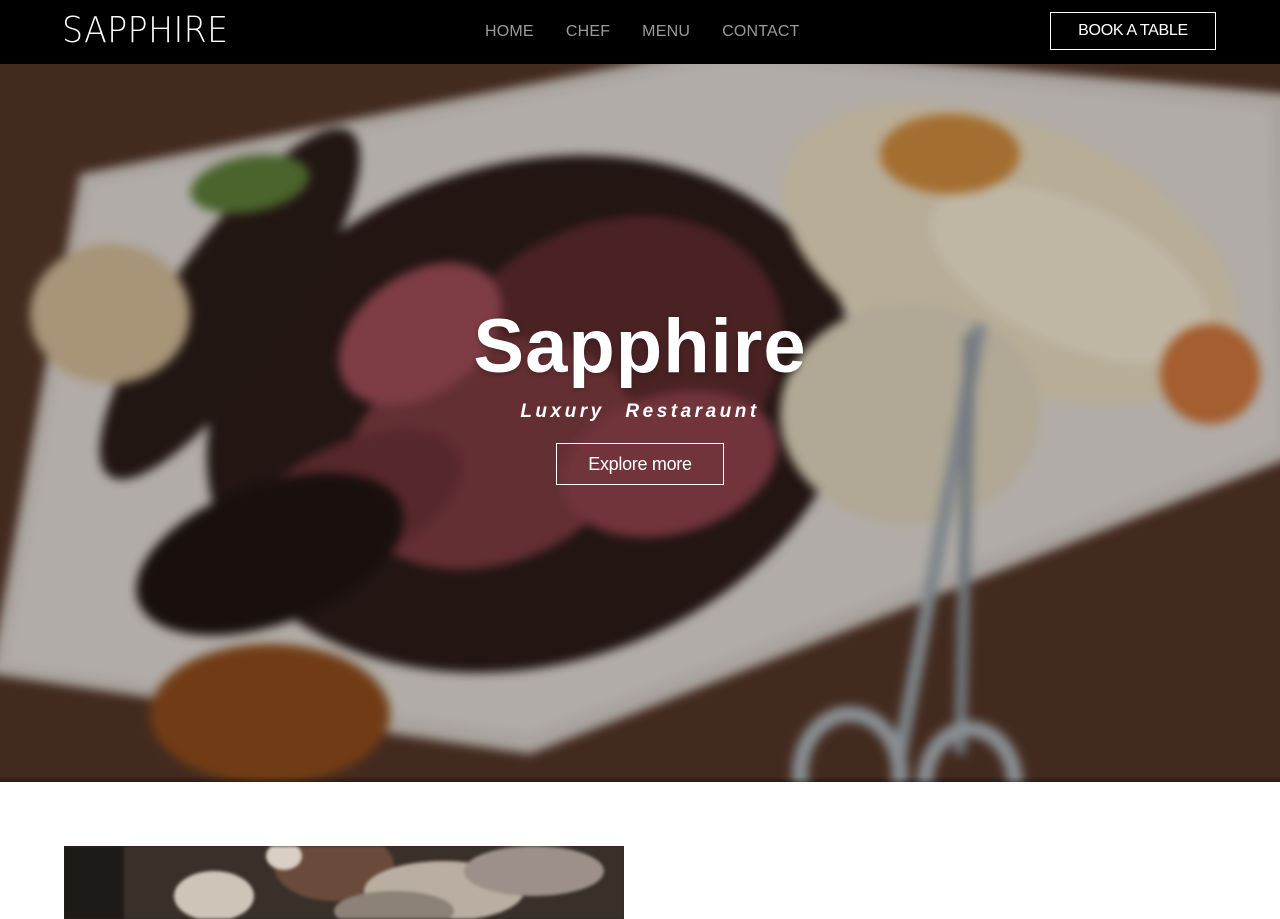  What do you see at coordinates (640, 346) in the screenshot?
I see `hero-title: Sapphire` at bounding box center [640, 346].